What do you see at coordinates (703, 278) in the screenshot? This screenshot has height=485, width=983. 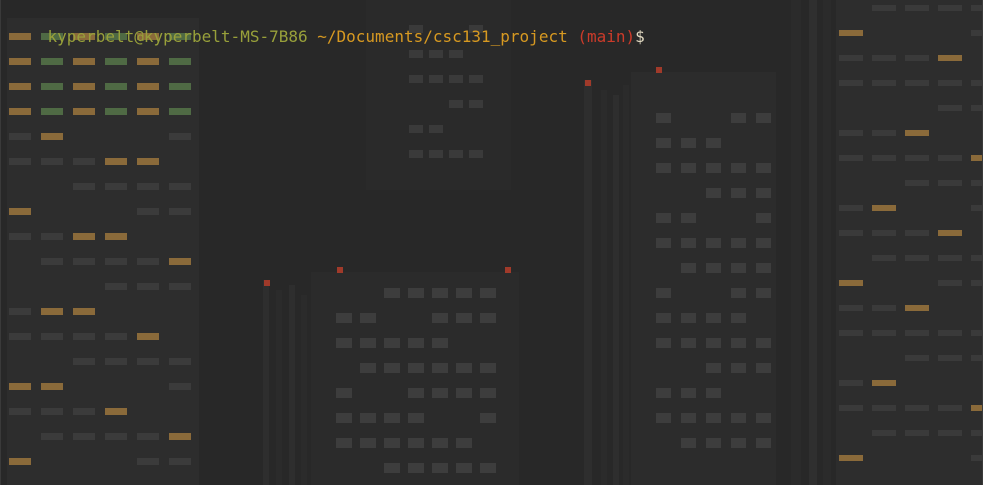 I see `building-center-right` at bounding box center [703, 278].